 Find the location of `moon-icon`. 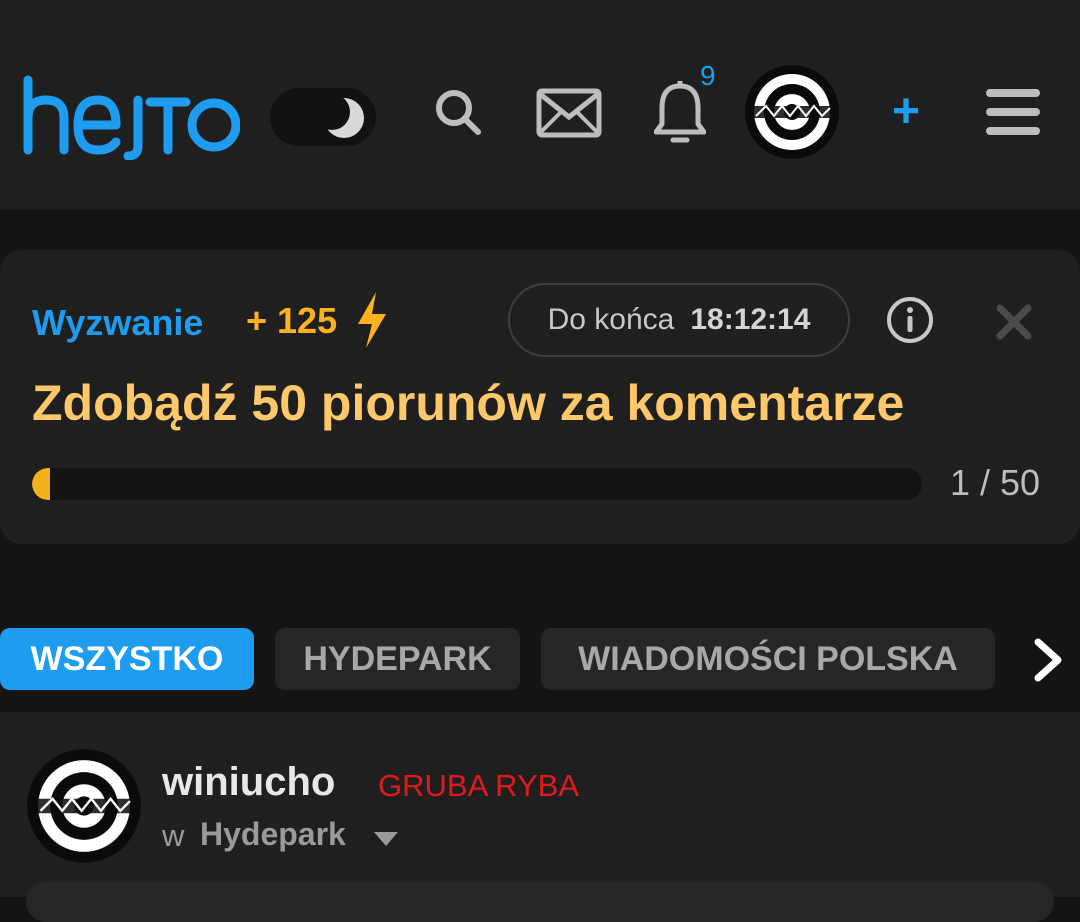

moon-icon is located at coordinates (343, 117).